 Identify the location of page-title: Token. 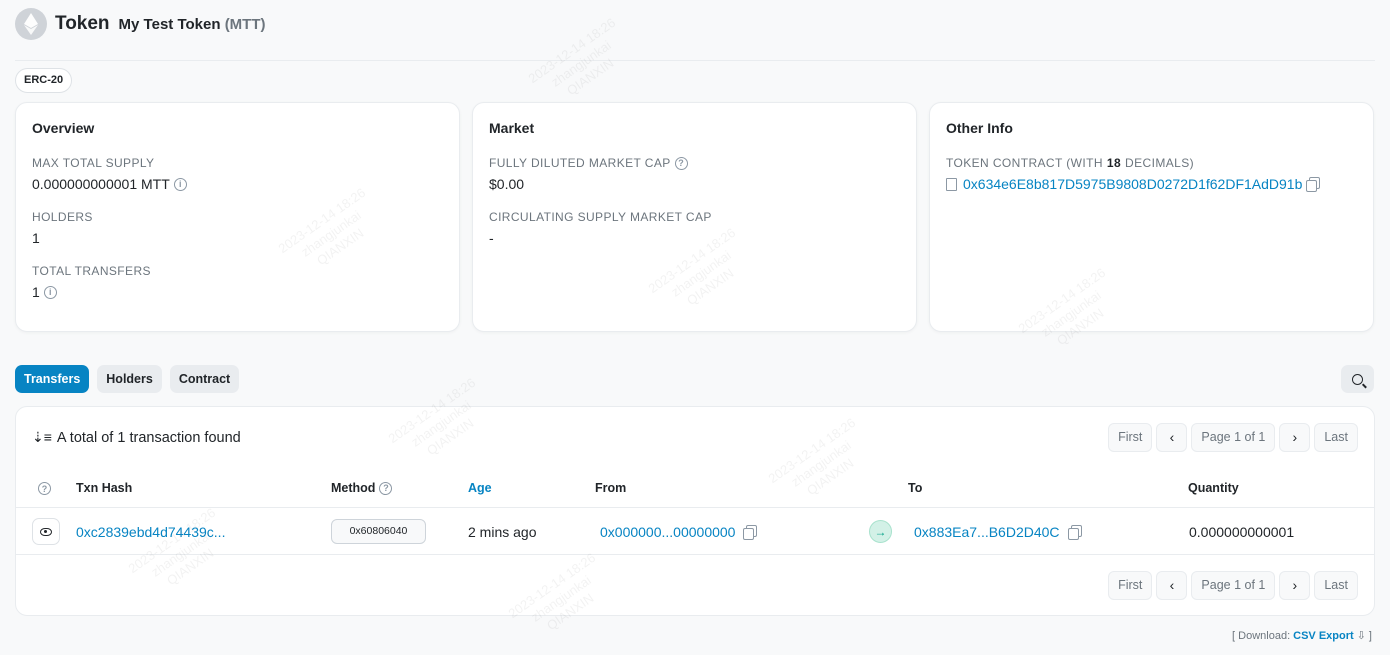
(82, 23).